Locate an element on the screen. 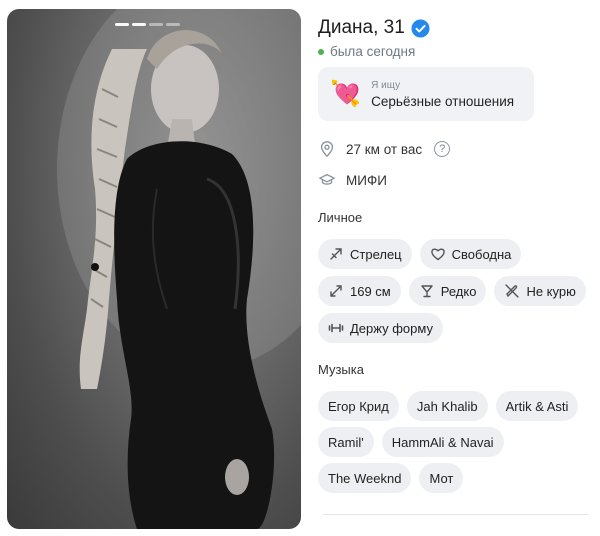  distance-row: 27 км от вас ? is located at coordinates (384, 149).